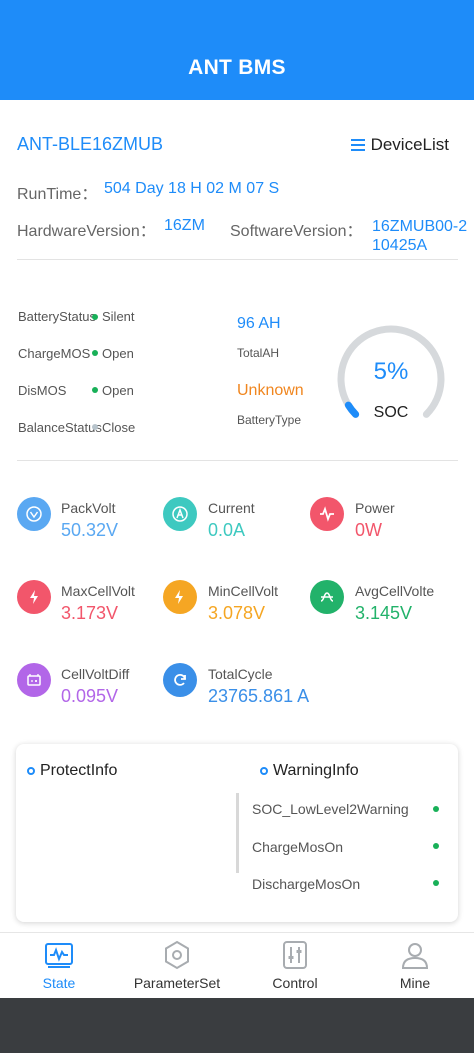 Image resolution: width=474 pixels, height=1053 pixels. I want to click on refresh-icon, so click(180, 680).